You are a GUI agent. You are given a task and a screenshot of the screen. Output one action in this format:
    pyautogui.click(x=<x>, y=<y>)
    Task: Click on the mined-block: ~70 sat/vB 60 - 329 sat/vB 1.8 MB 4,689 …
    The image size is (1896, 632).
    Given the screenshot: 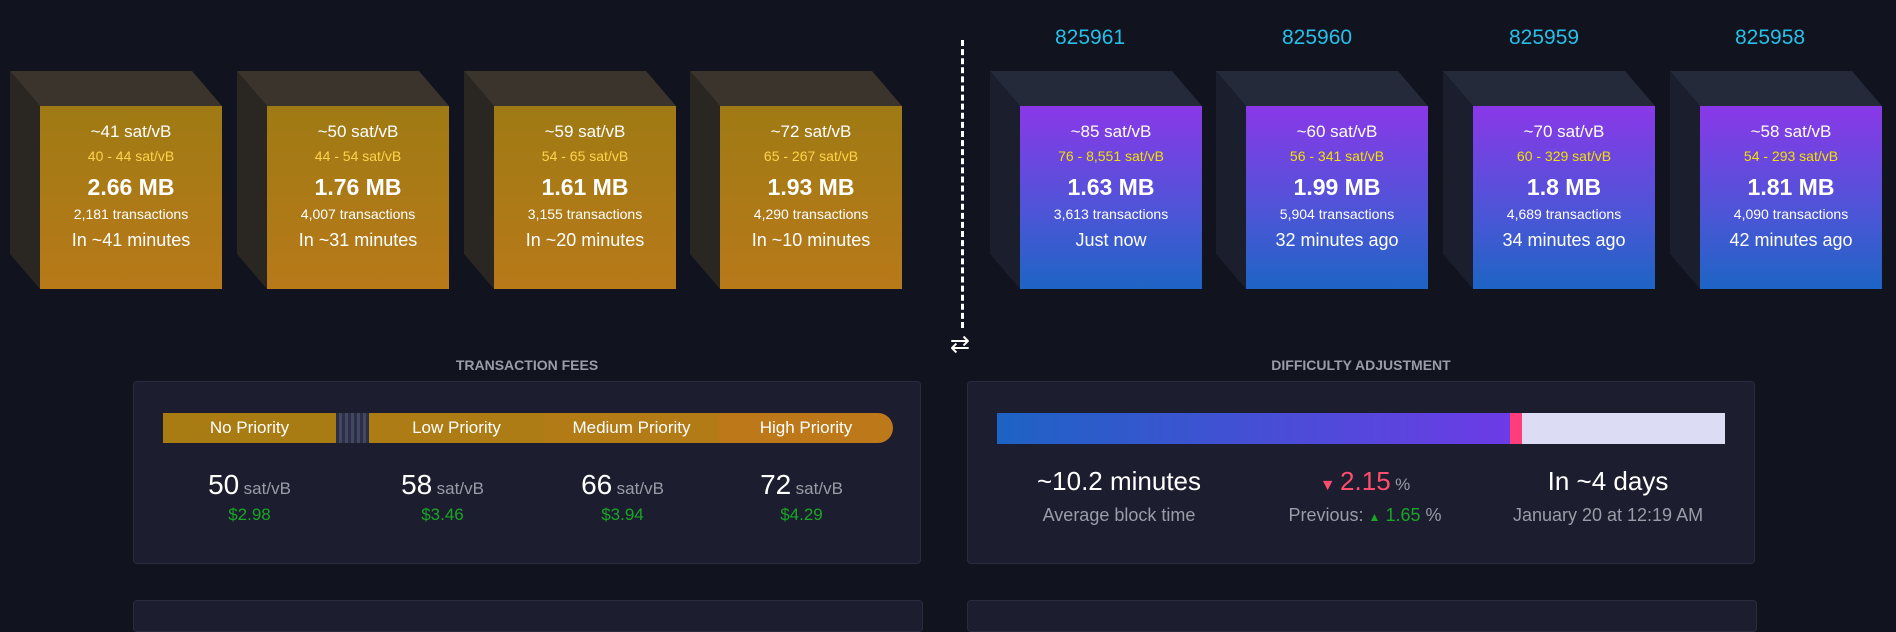 What is the action you would take?
    pyautogui.click(x=1549, y=180)
    